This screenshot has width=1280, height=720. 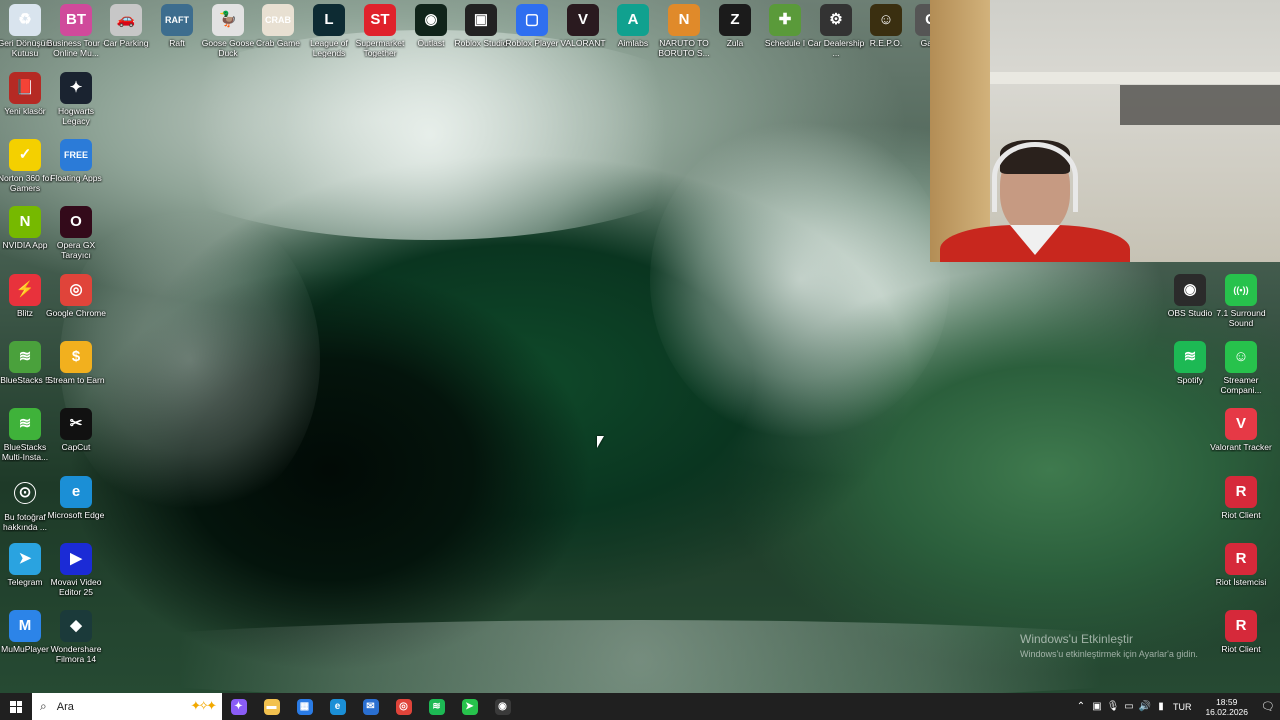 I want to click on chrome-taskbar-icon: ◎, so click(x=403, y=706).